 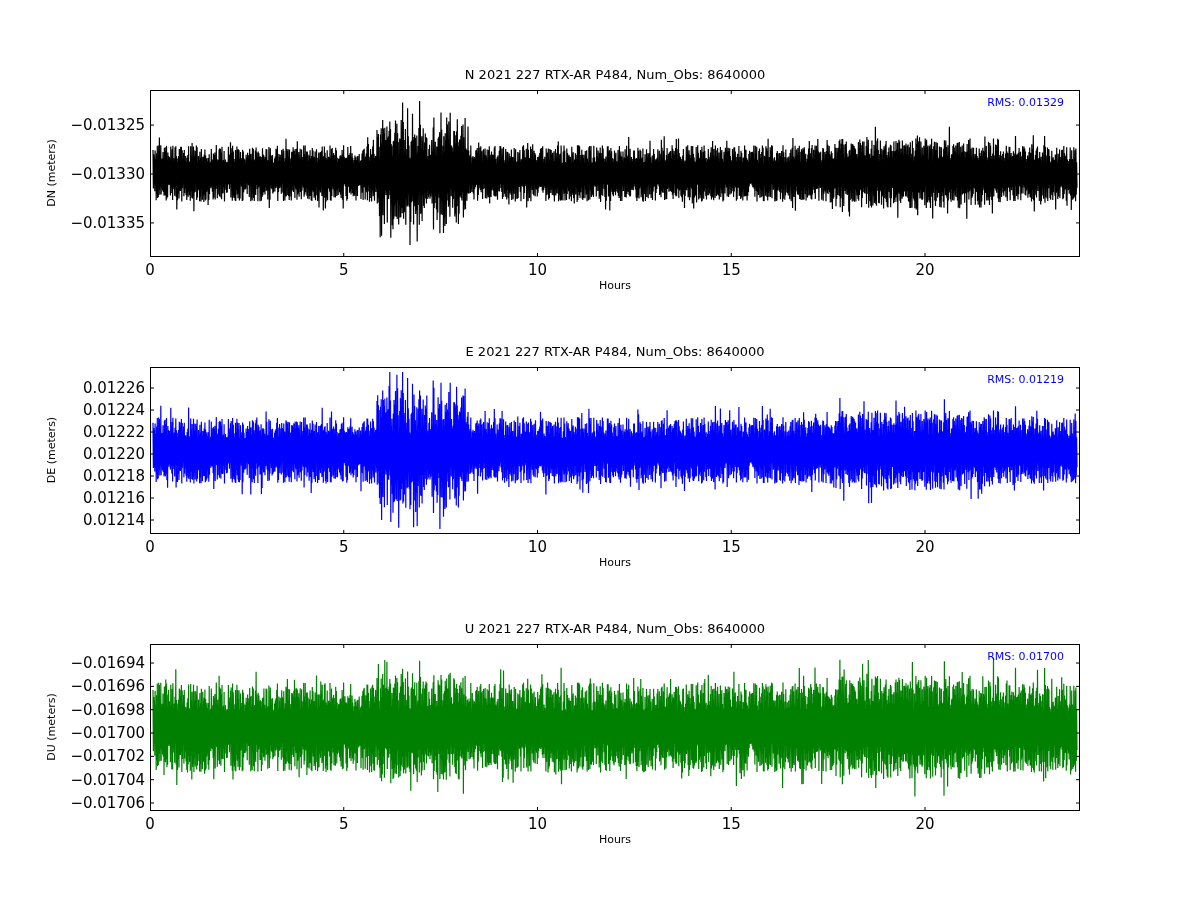 I want to click on y-tick-label: −0.01702, so click(x=107, y=756).